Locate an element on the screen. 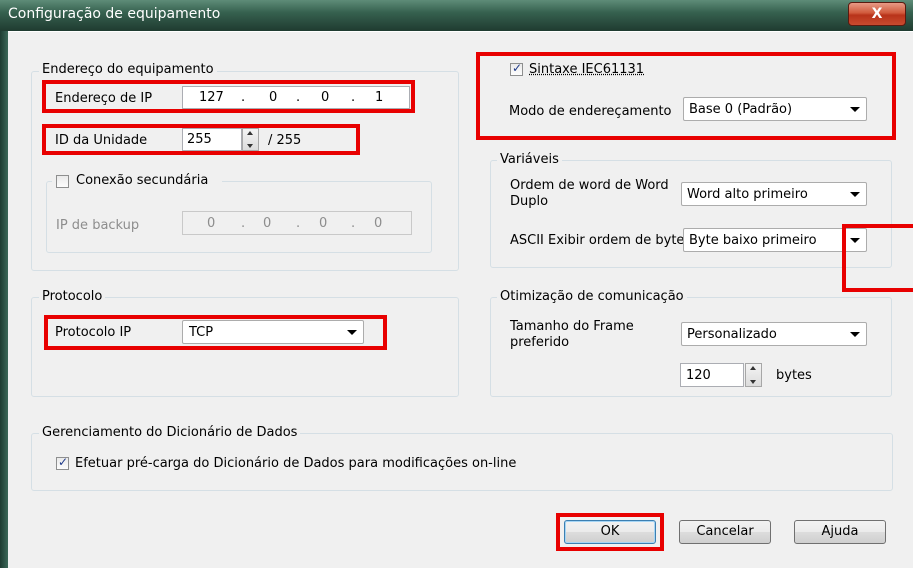 Image resolution: width=913 pixels, height=568 pixels. backup-octet-1: 0 is located at coordinates (211, 223).